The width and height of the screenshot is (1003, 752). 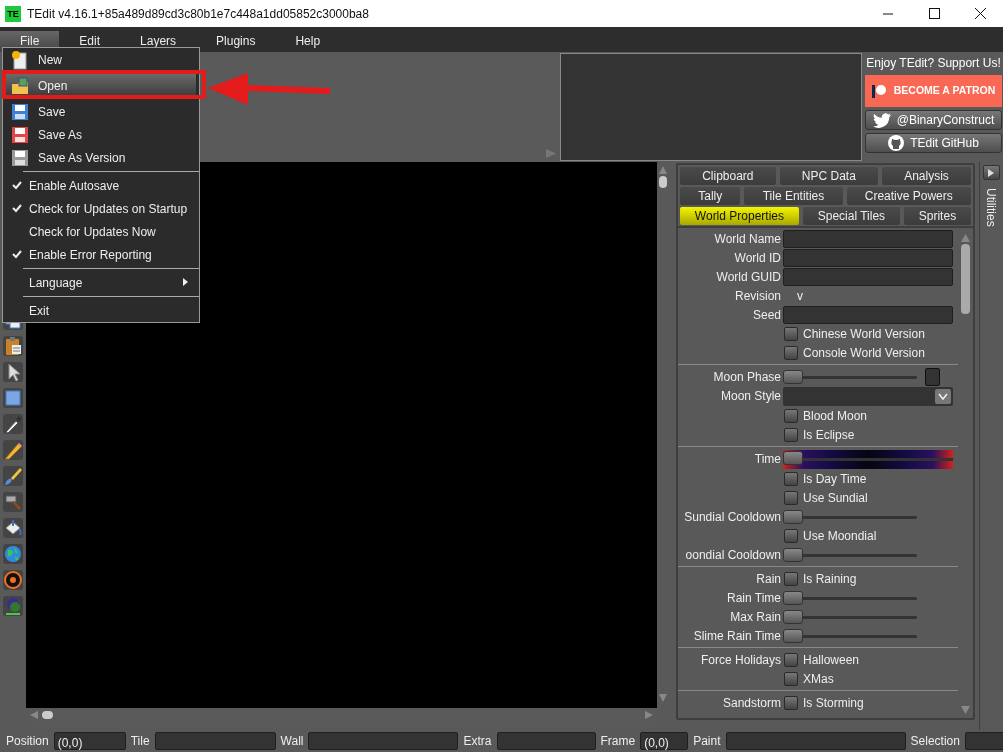 I want to click on panel-tab: Tile Entities, so click(x=793, y=196).